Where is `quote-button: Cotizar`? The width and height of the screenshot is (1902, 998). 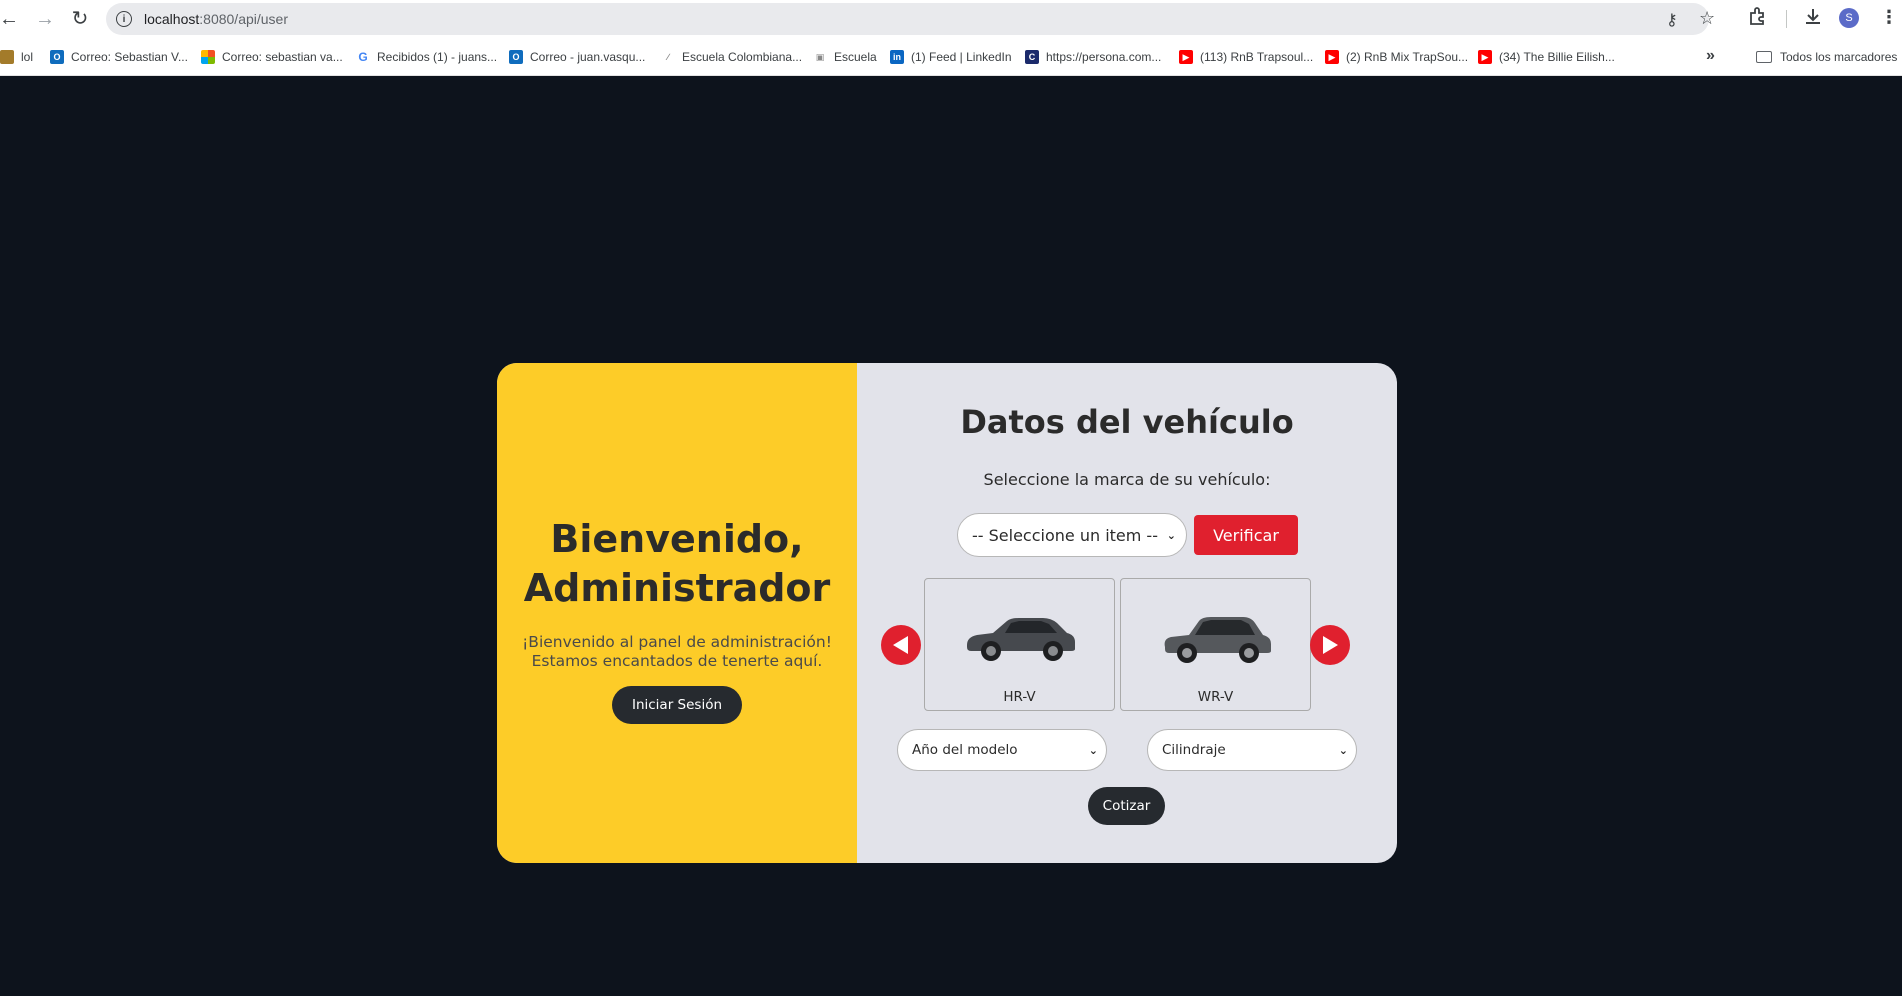
quote-button: Cotizar is located at coordinates (1126, 806).